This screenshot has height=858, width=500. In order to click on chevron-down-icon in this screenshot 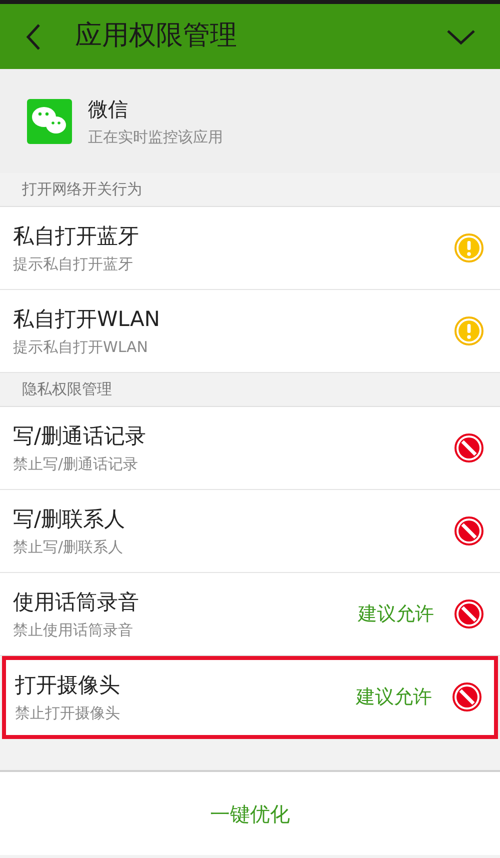, I will do `click(461, 37)`.